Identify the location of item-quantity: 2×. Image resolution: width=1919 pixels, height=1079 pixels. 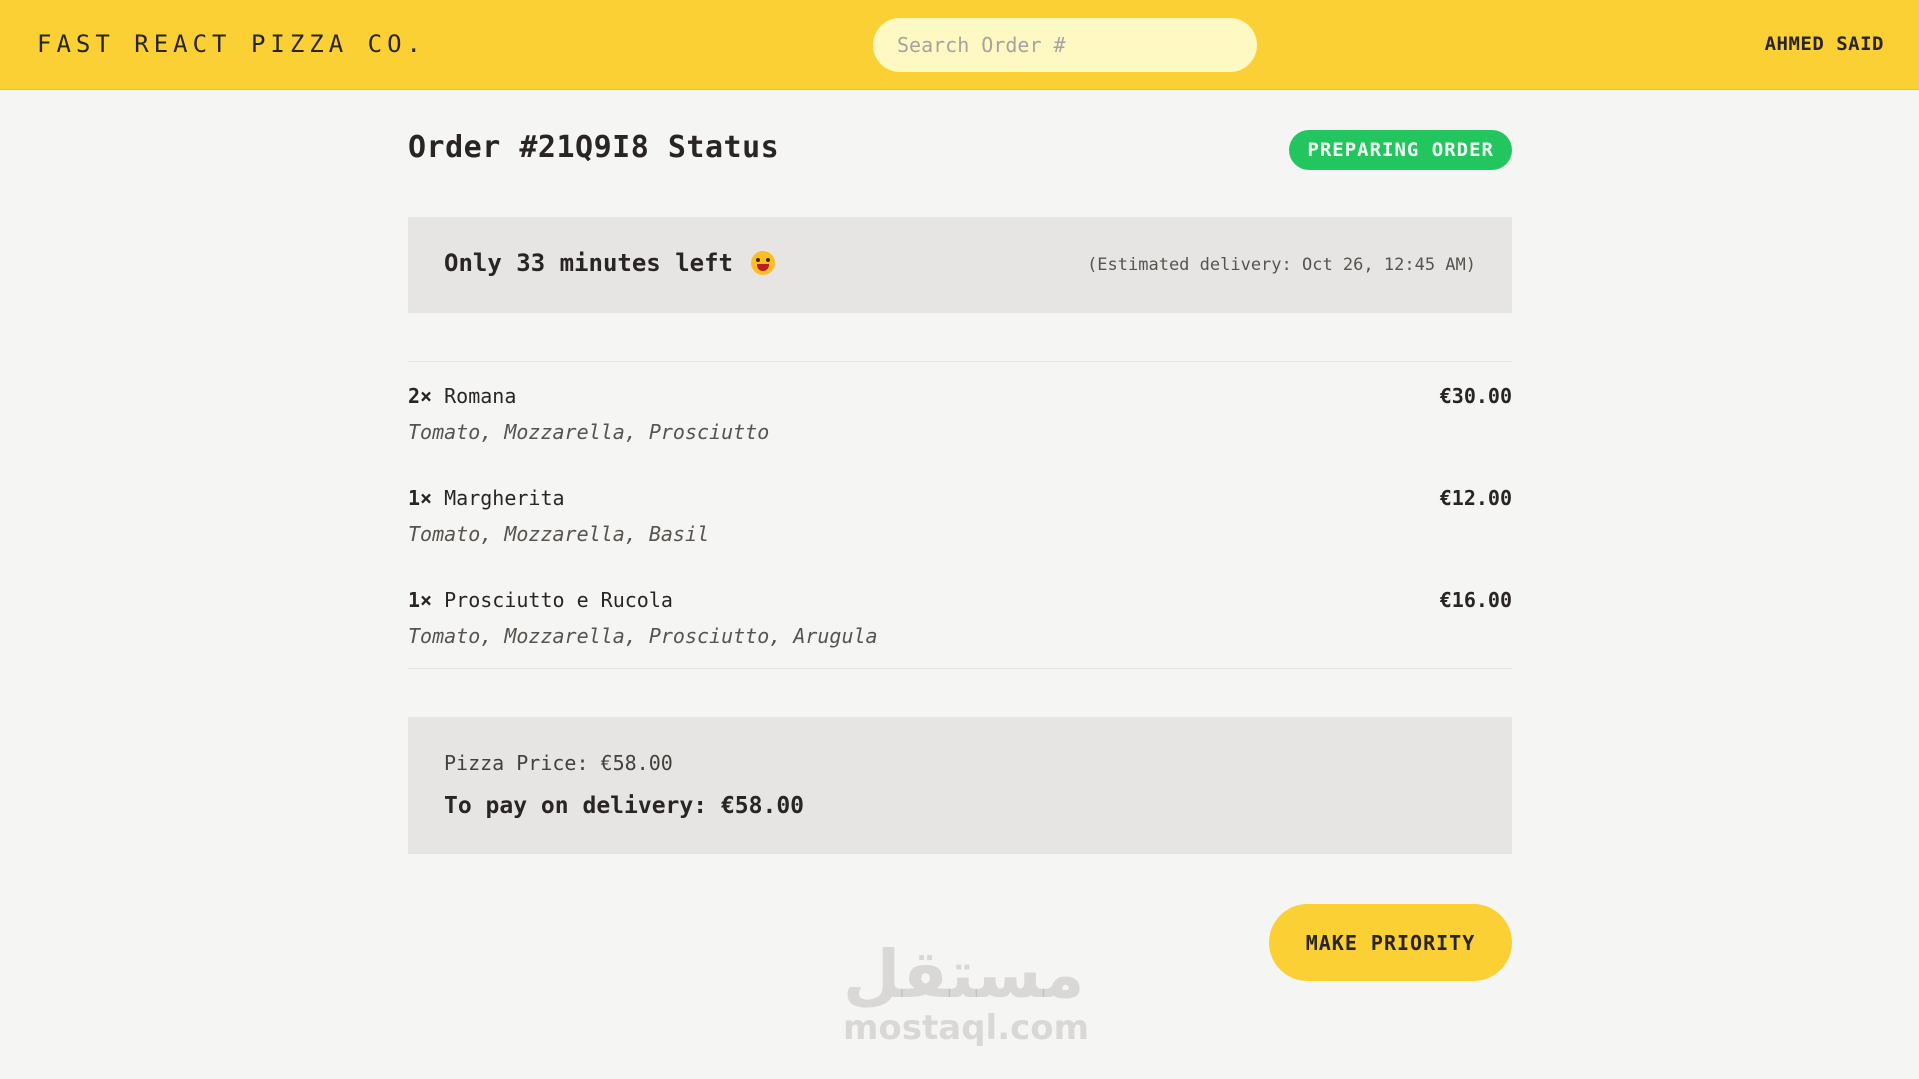
(420, 396).